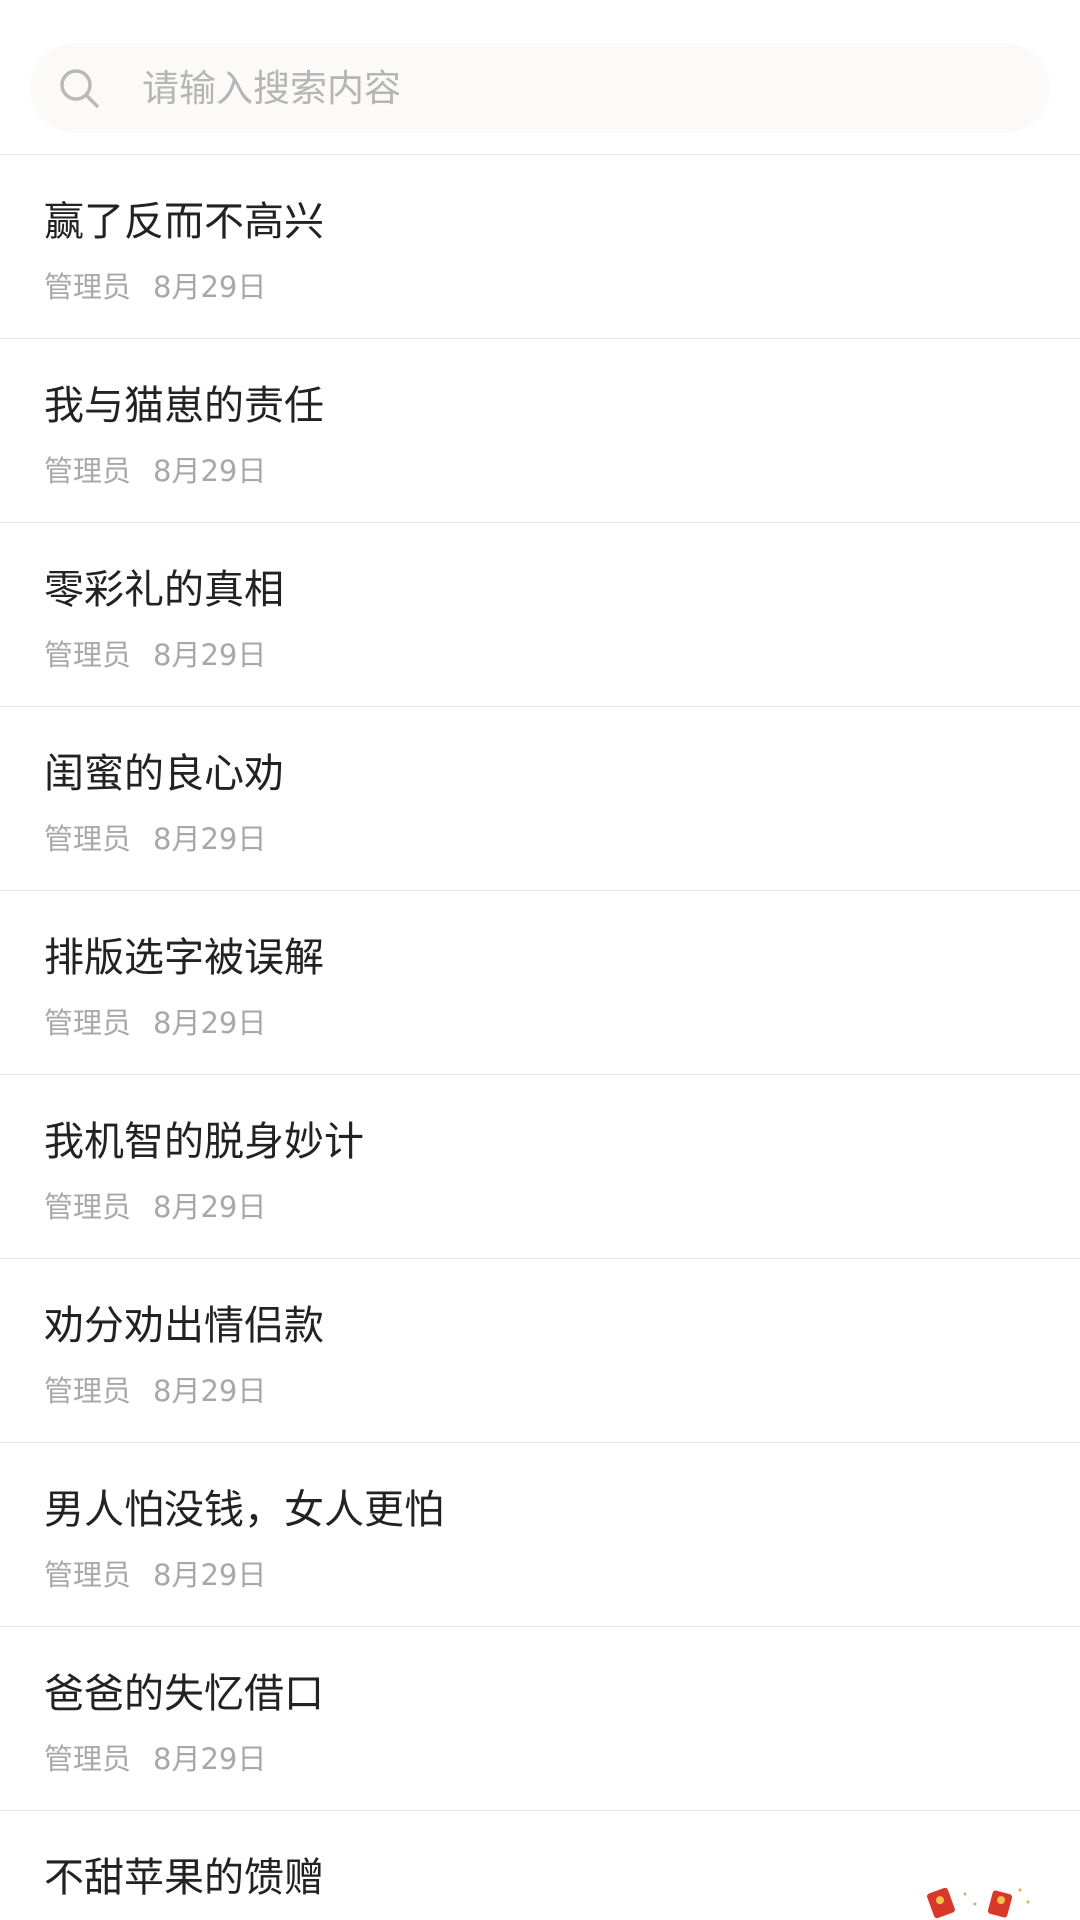  Describe the element at coordinates (184, 1694) in the screenshot. I see `article-title: 爸爸的失忆借口` at that location.